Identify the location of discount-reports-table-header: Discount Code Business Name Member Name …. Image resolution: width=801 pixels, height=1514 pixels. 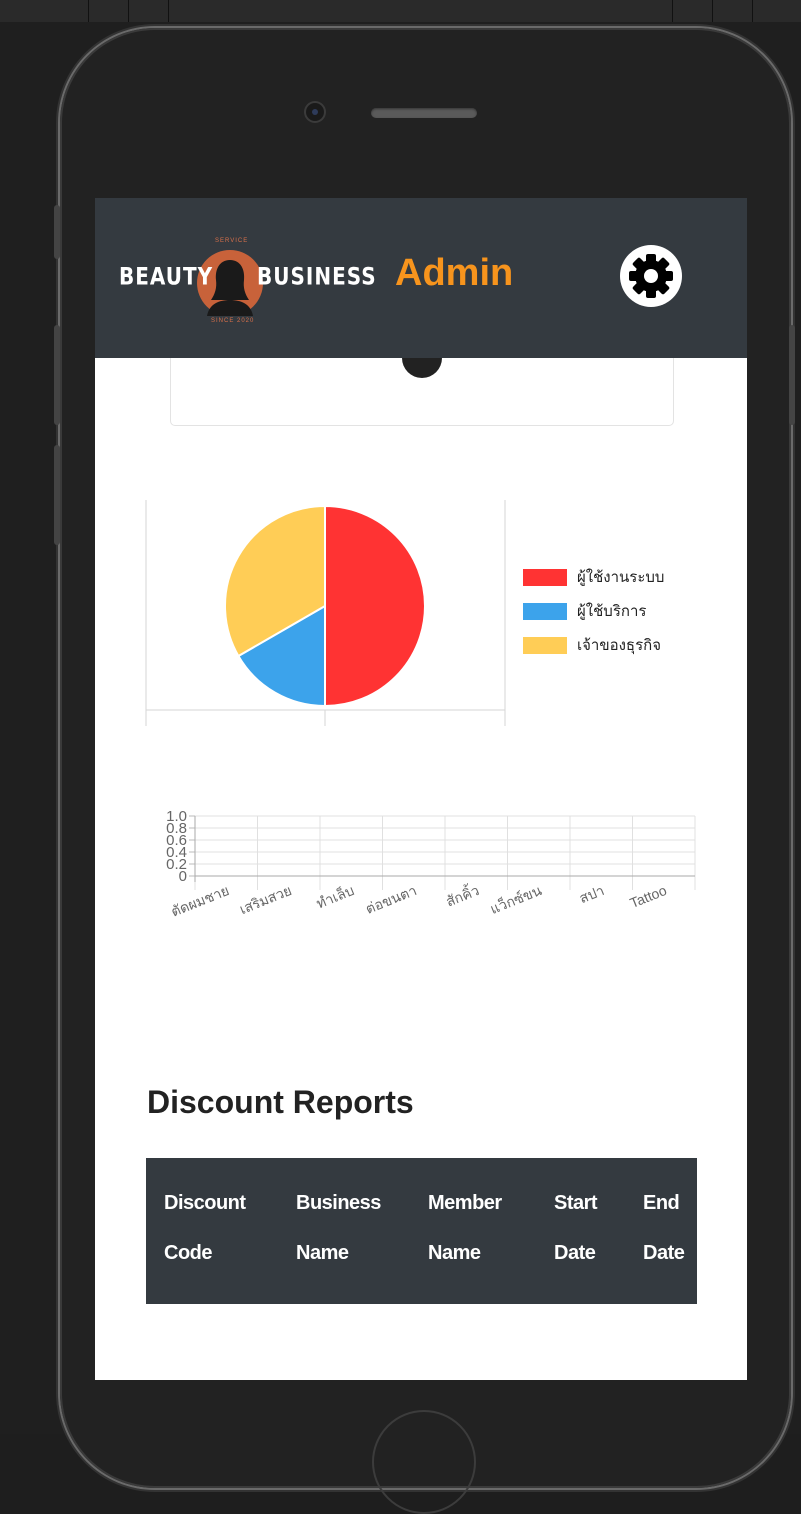
(421, 1231).